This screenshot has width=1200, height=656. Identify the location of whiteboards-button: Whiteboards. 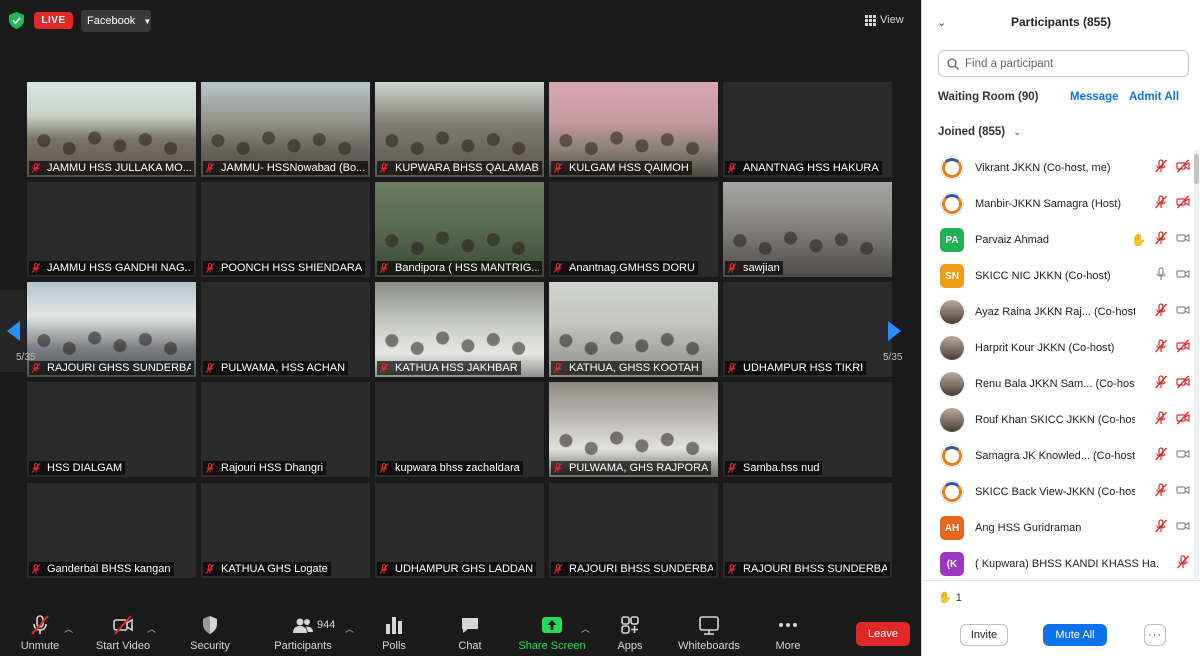
(709, 632).